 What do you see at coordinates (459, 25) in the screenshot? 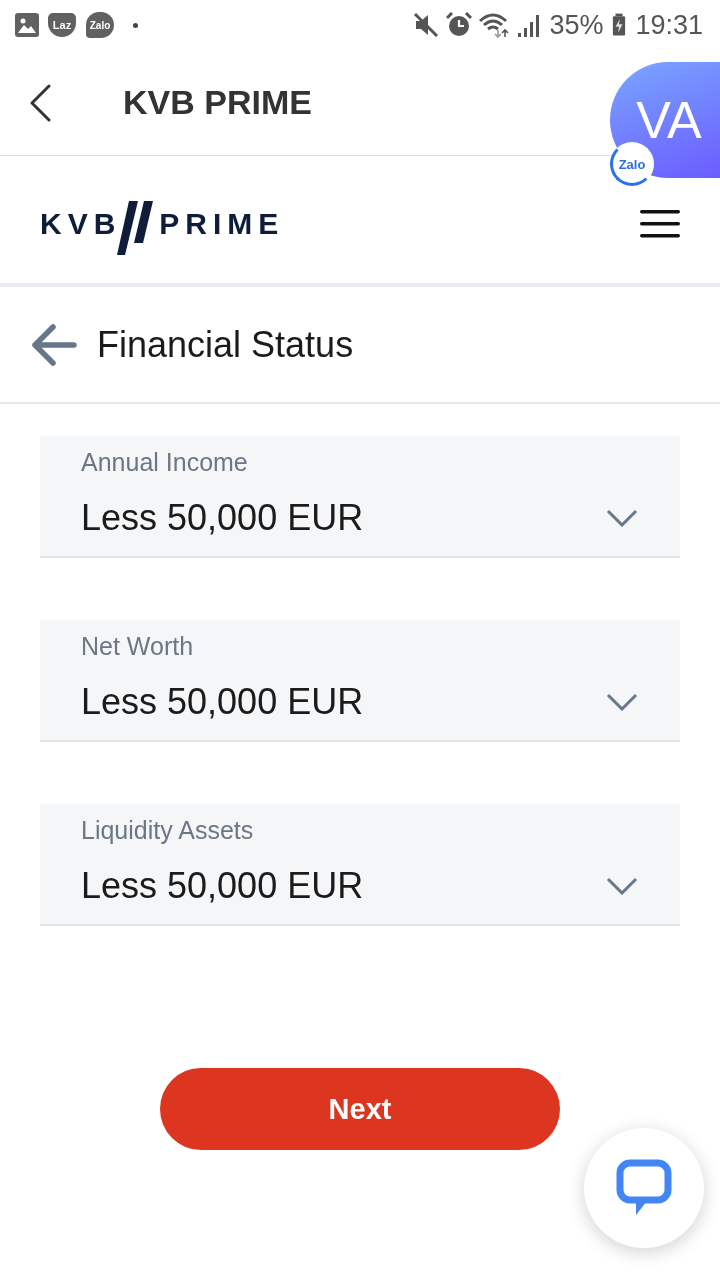
I see `alarm-clock-icon` at bounding box center [459, 25].